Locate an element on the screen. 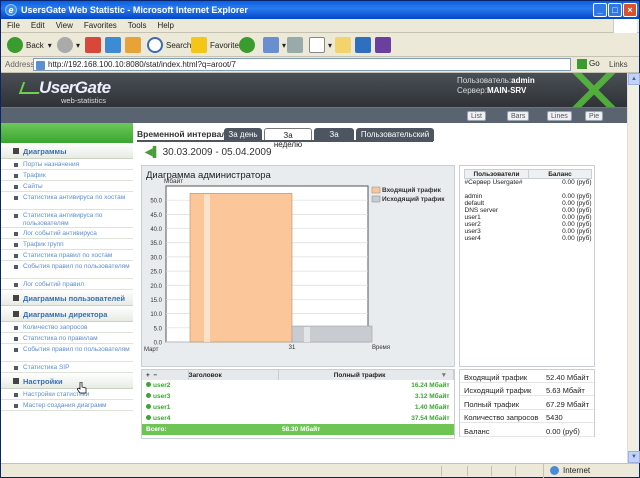 This screenshot has height=478, width=640. stop-icon is located at coordinates (93, 45).